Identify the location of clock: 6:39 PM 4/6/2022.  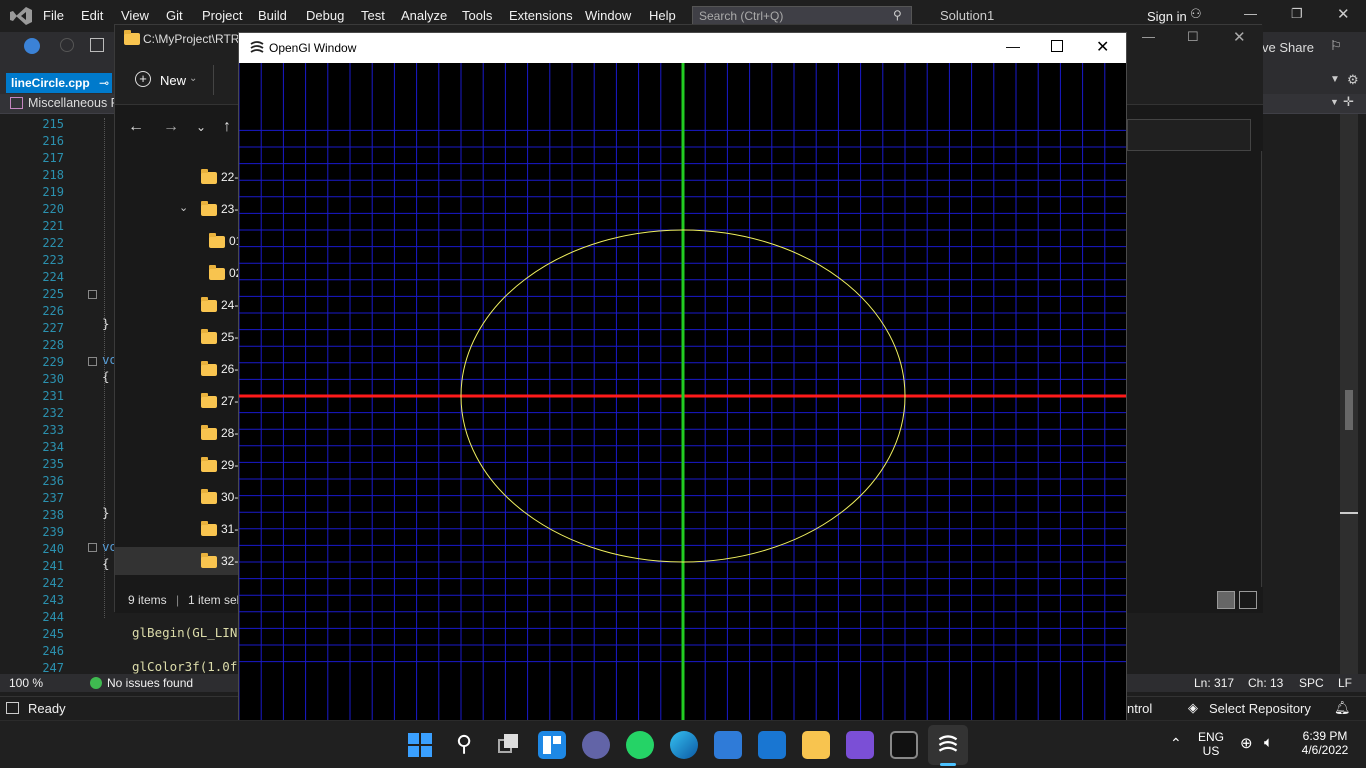
(1325, 743).